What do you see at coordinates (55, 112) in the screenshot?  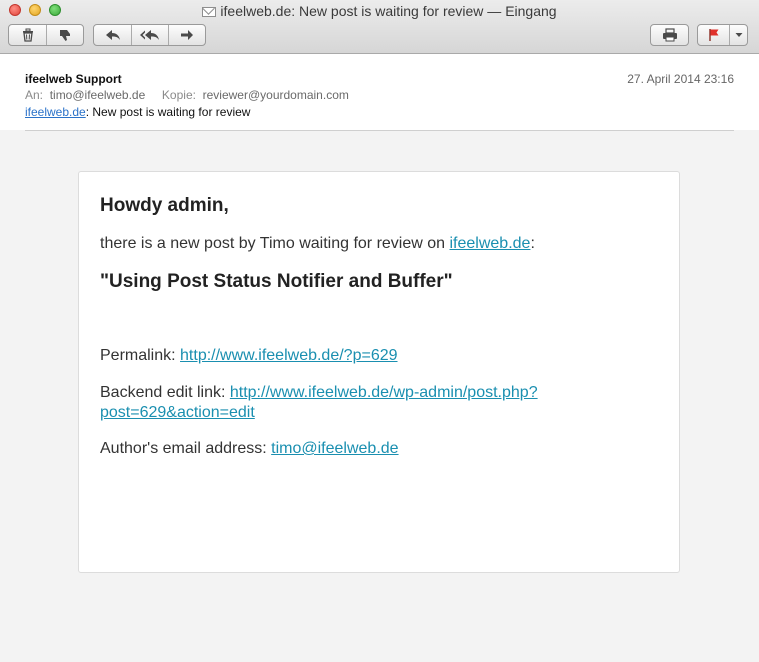 I see `subject-link: ifeelweb.de` at bounding box center [55, 112].